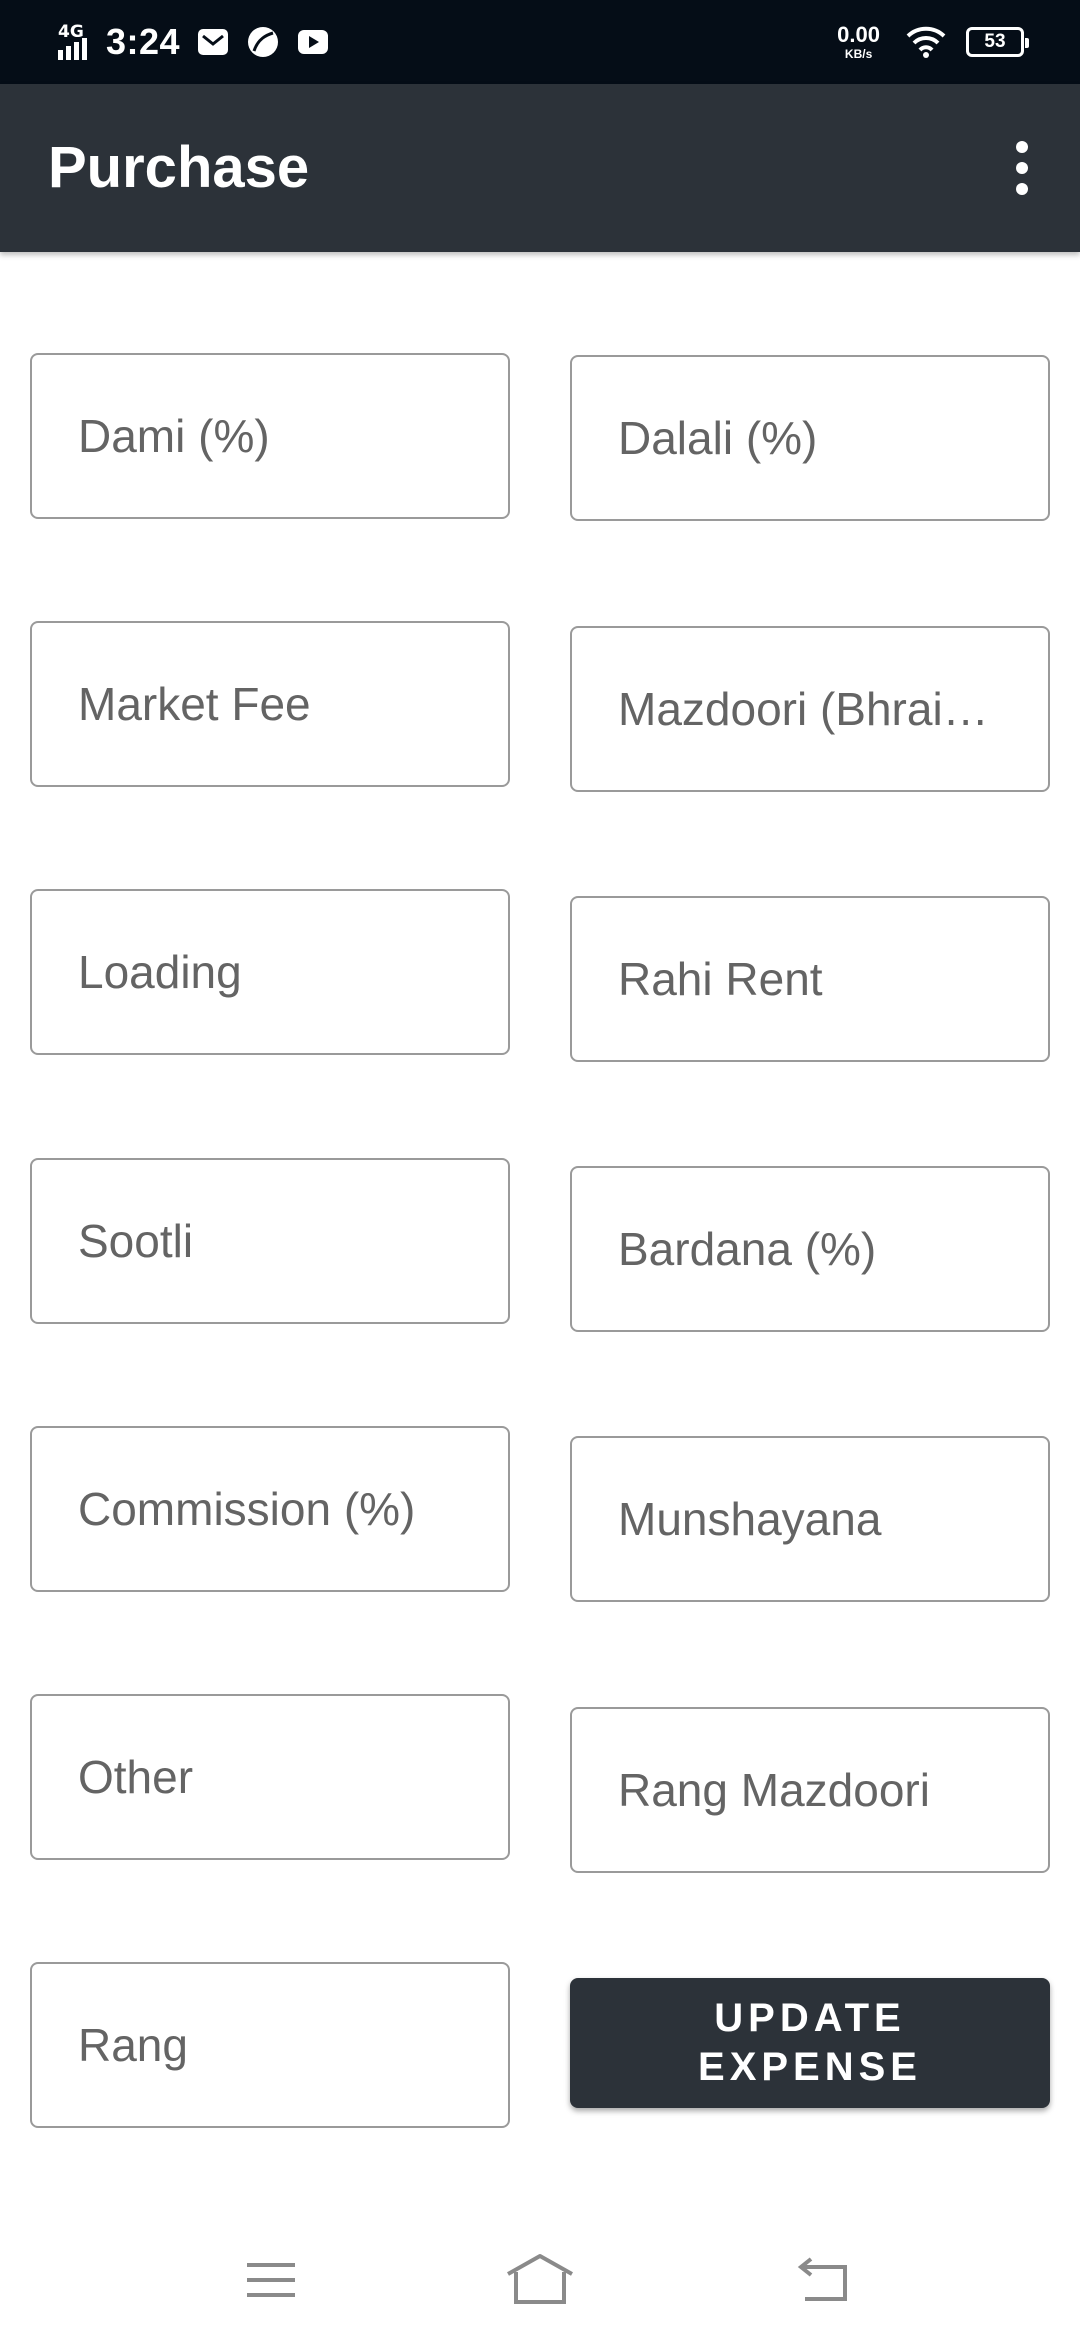  What do you see at coordinates (313, 42) in the screenshot?
I see `youtube-icon` at bounding box center [313, 42].